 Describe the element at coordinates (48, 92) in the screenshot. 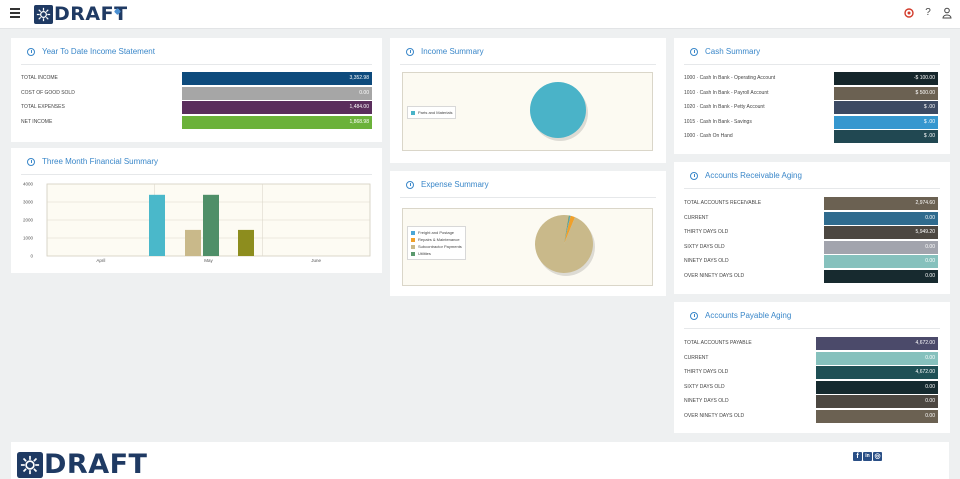

I see `row-label: COST OF GOOD SOLD` at that location.